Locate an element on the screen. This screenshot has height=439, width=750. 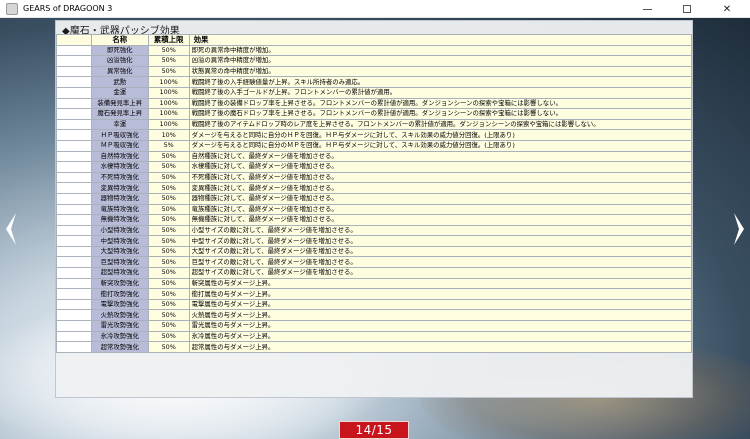
table-row: 氷冷攻勢強化 50% 氷冷属性の与ダメージ上昇。 is located at coordinates (374, 336).